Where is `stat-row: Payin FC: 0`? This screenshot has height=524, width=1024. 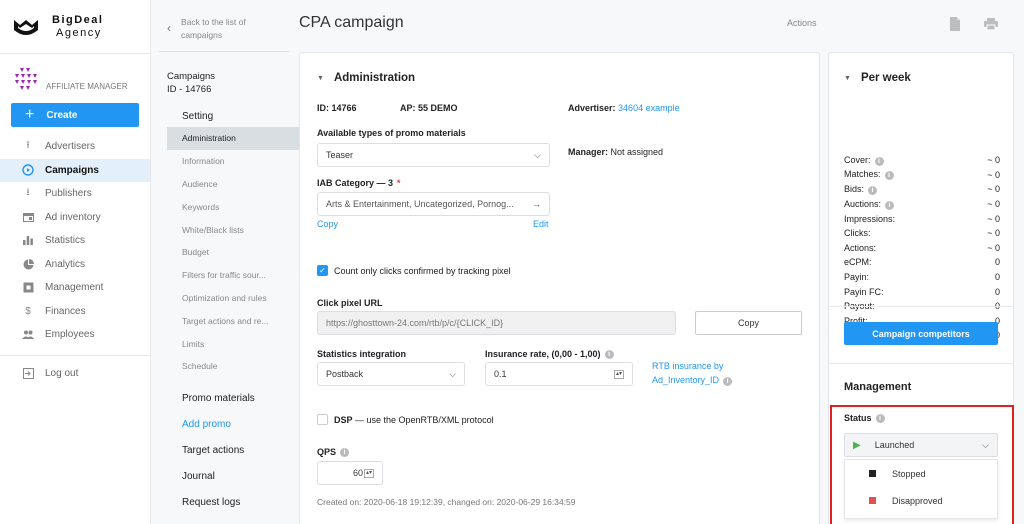 stat-row: Payin FC: 0 is located at coordinates (922, 291).